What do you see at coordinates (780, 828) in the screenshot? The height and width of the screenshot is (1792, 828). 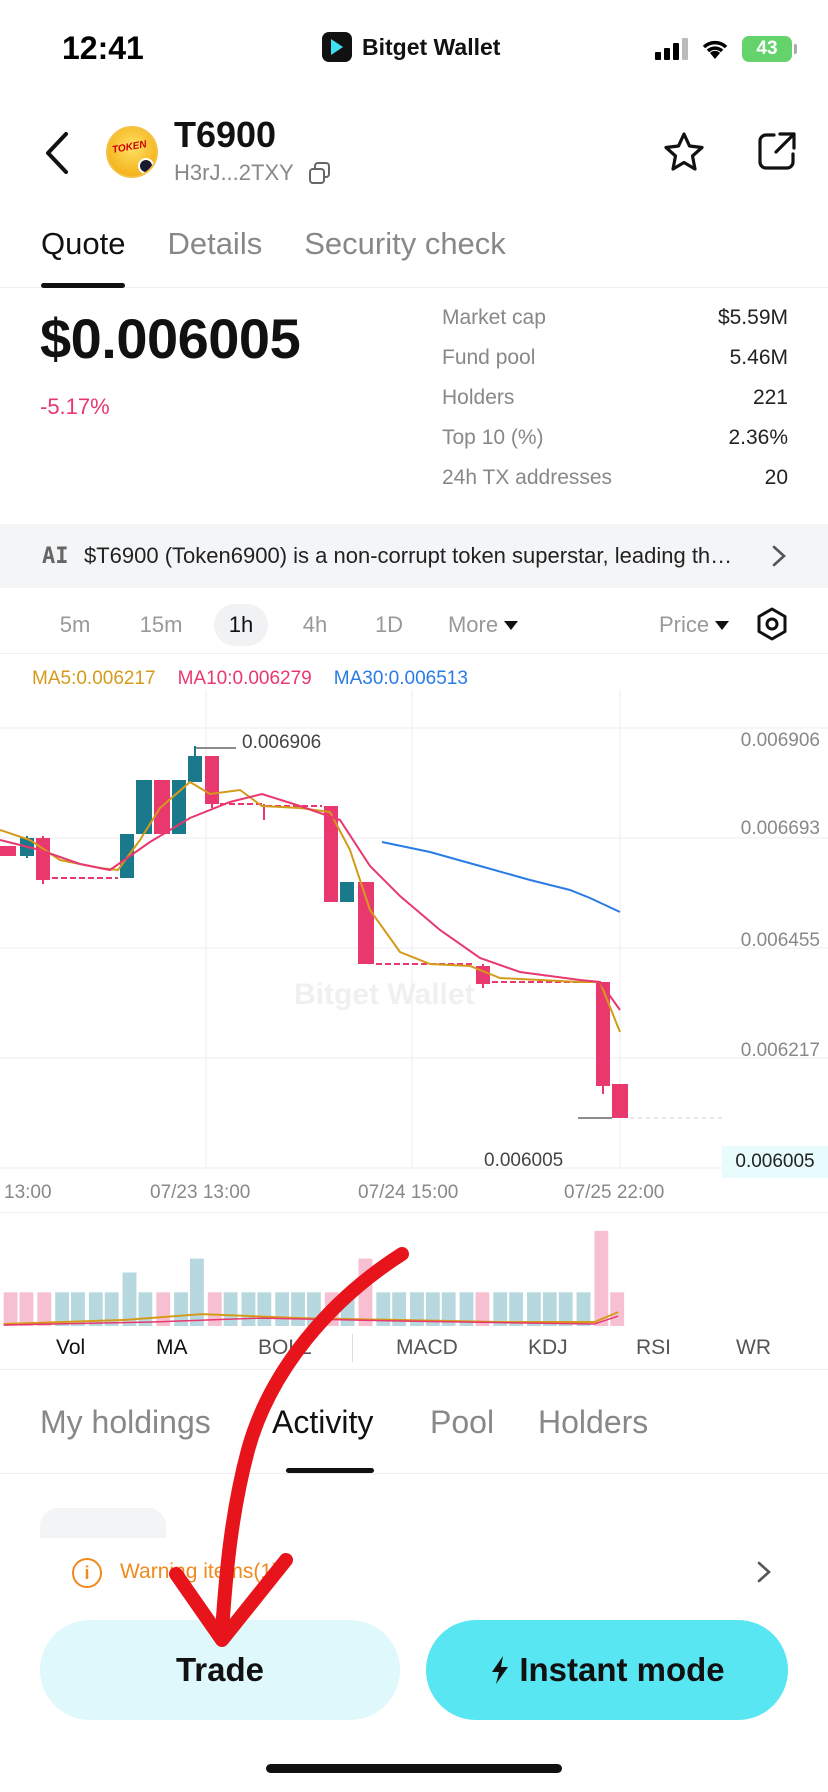 I see `y-axis-label: 0.006693` at bounding box center [780, 828].